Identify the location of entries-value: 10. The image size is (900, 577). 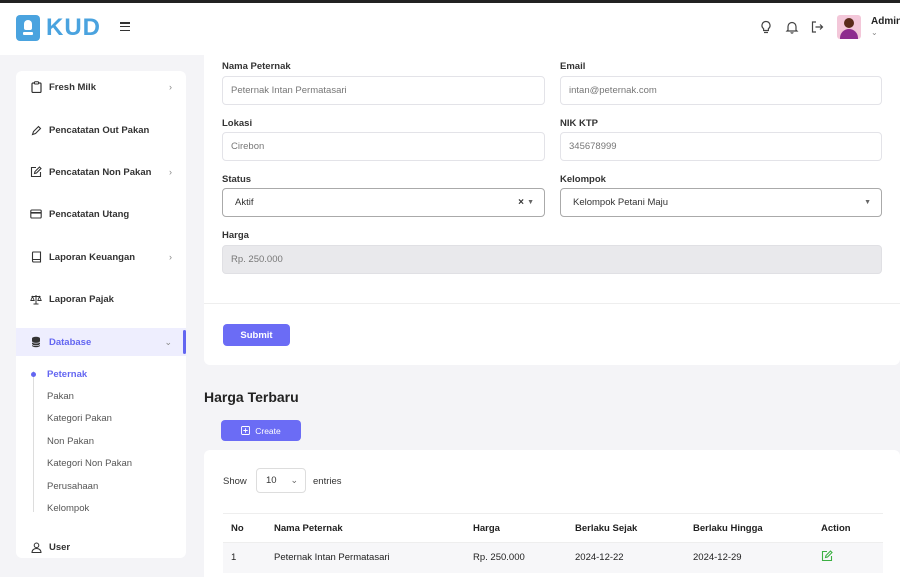
(271, 480).